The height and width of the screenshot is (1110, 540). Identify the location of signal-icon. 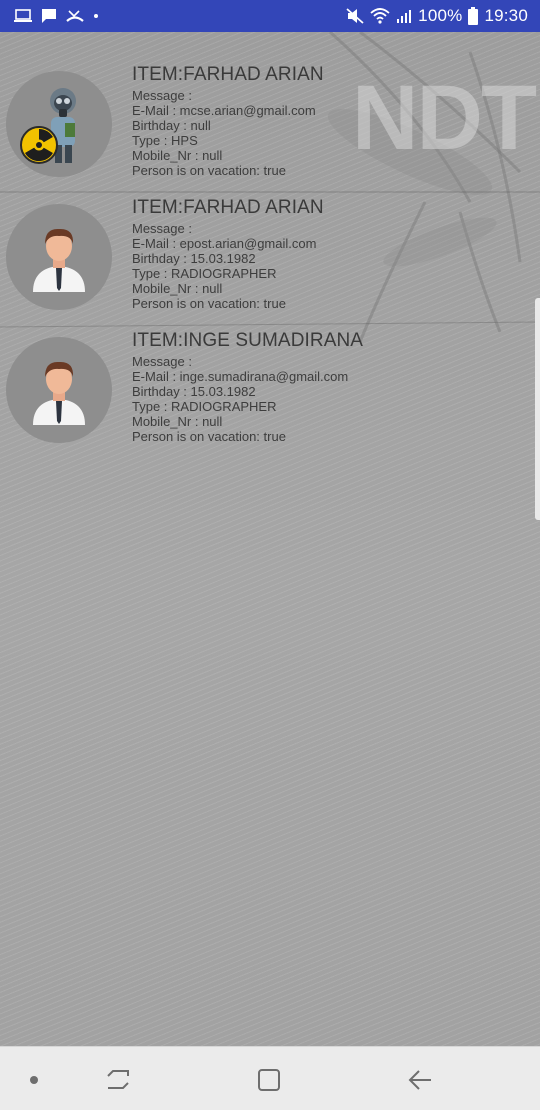
(404, 16).